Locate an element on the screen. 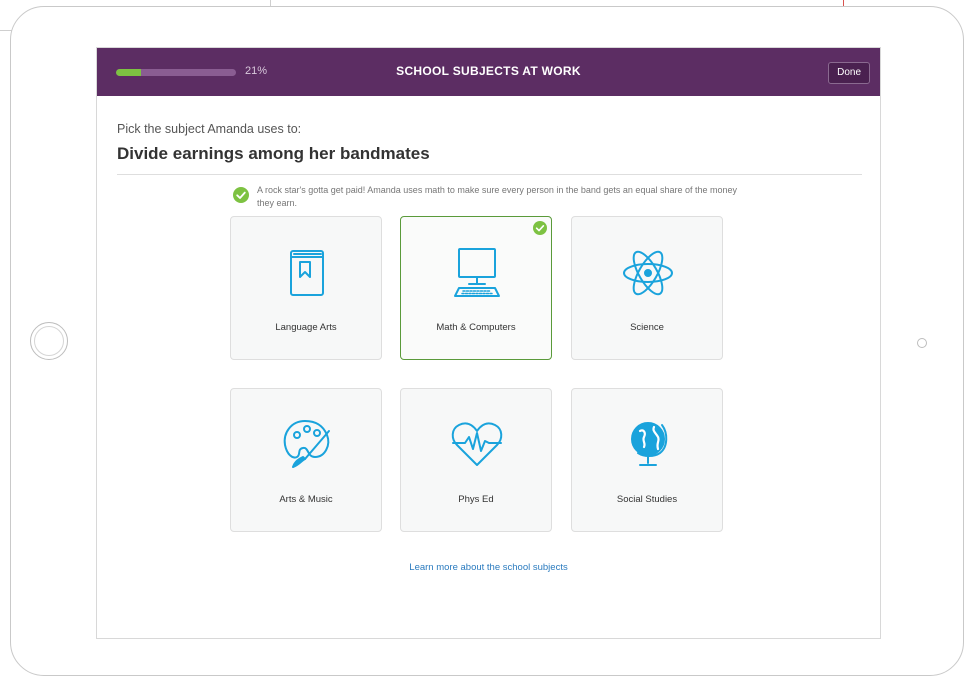  globe-icon is located at coordinates (648, 443).